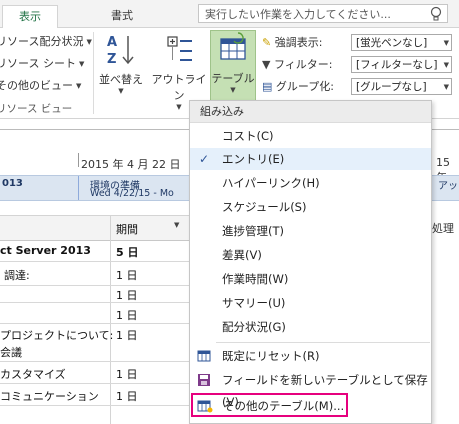  I want to click on reset-table-icon, so click(204, 356).